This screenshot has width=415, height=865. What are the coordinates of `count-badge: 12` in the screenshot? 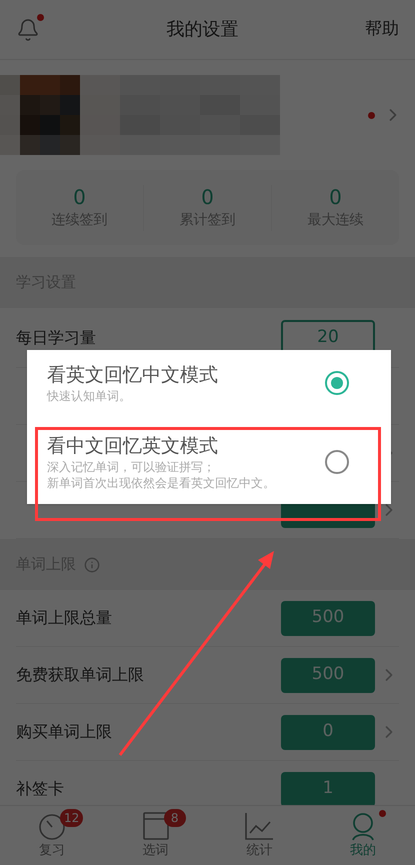 It's located at (72, 818).